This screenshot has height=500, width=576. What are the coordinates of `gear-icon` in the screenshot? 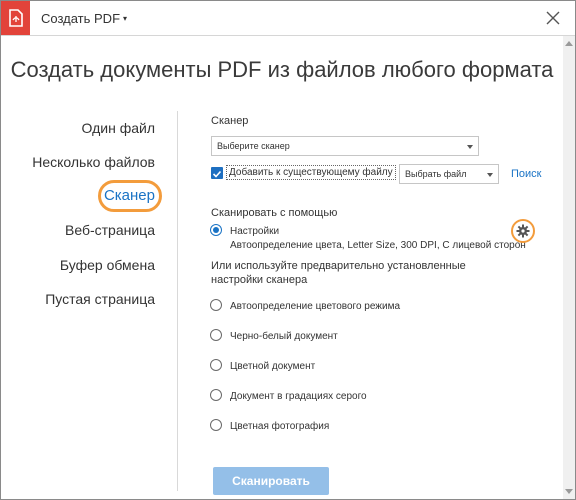 It's located at (523, 231).